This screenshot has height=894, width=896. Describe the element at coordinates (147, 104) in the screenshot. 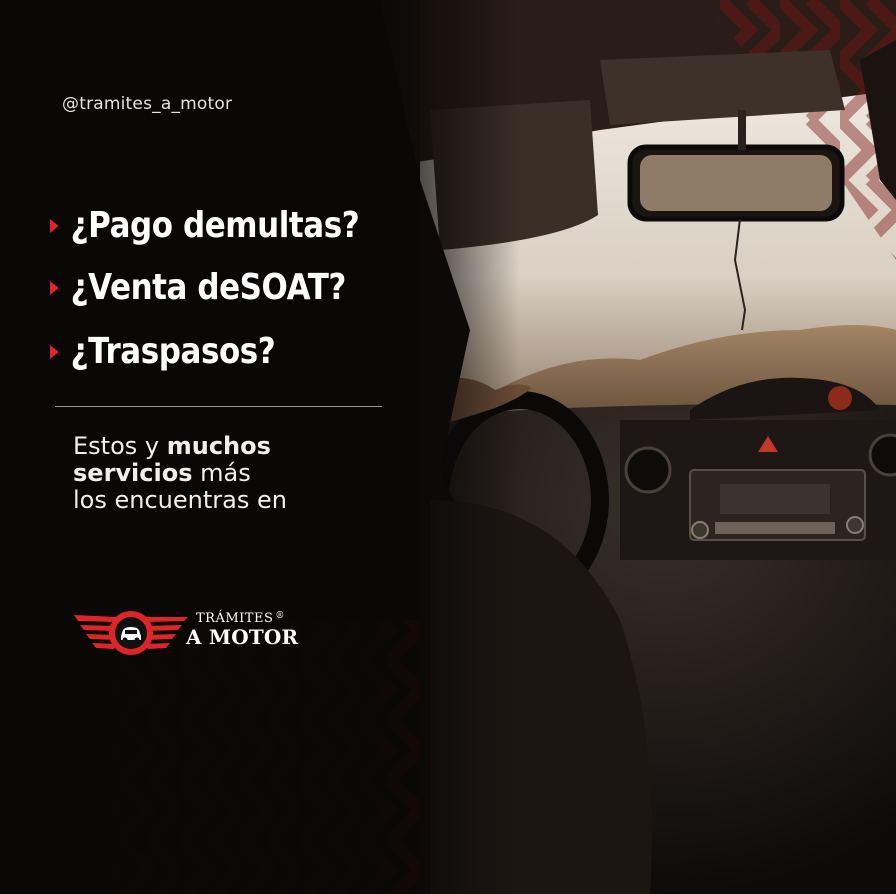

I see `social-handle: @tramites_a_motor` at that location.